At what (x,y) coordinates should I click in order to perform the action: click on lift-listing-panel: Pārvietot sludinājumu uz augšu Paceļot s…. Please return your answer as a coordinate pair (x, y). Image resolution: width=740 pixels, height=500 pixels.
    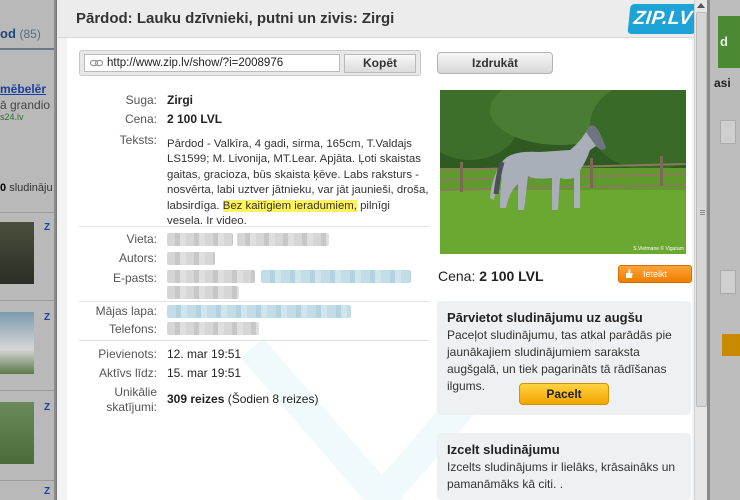
    Looking at the image, I should click on (564, 358).